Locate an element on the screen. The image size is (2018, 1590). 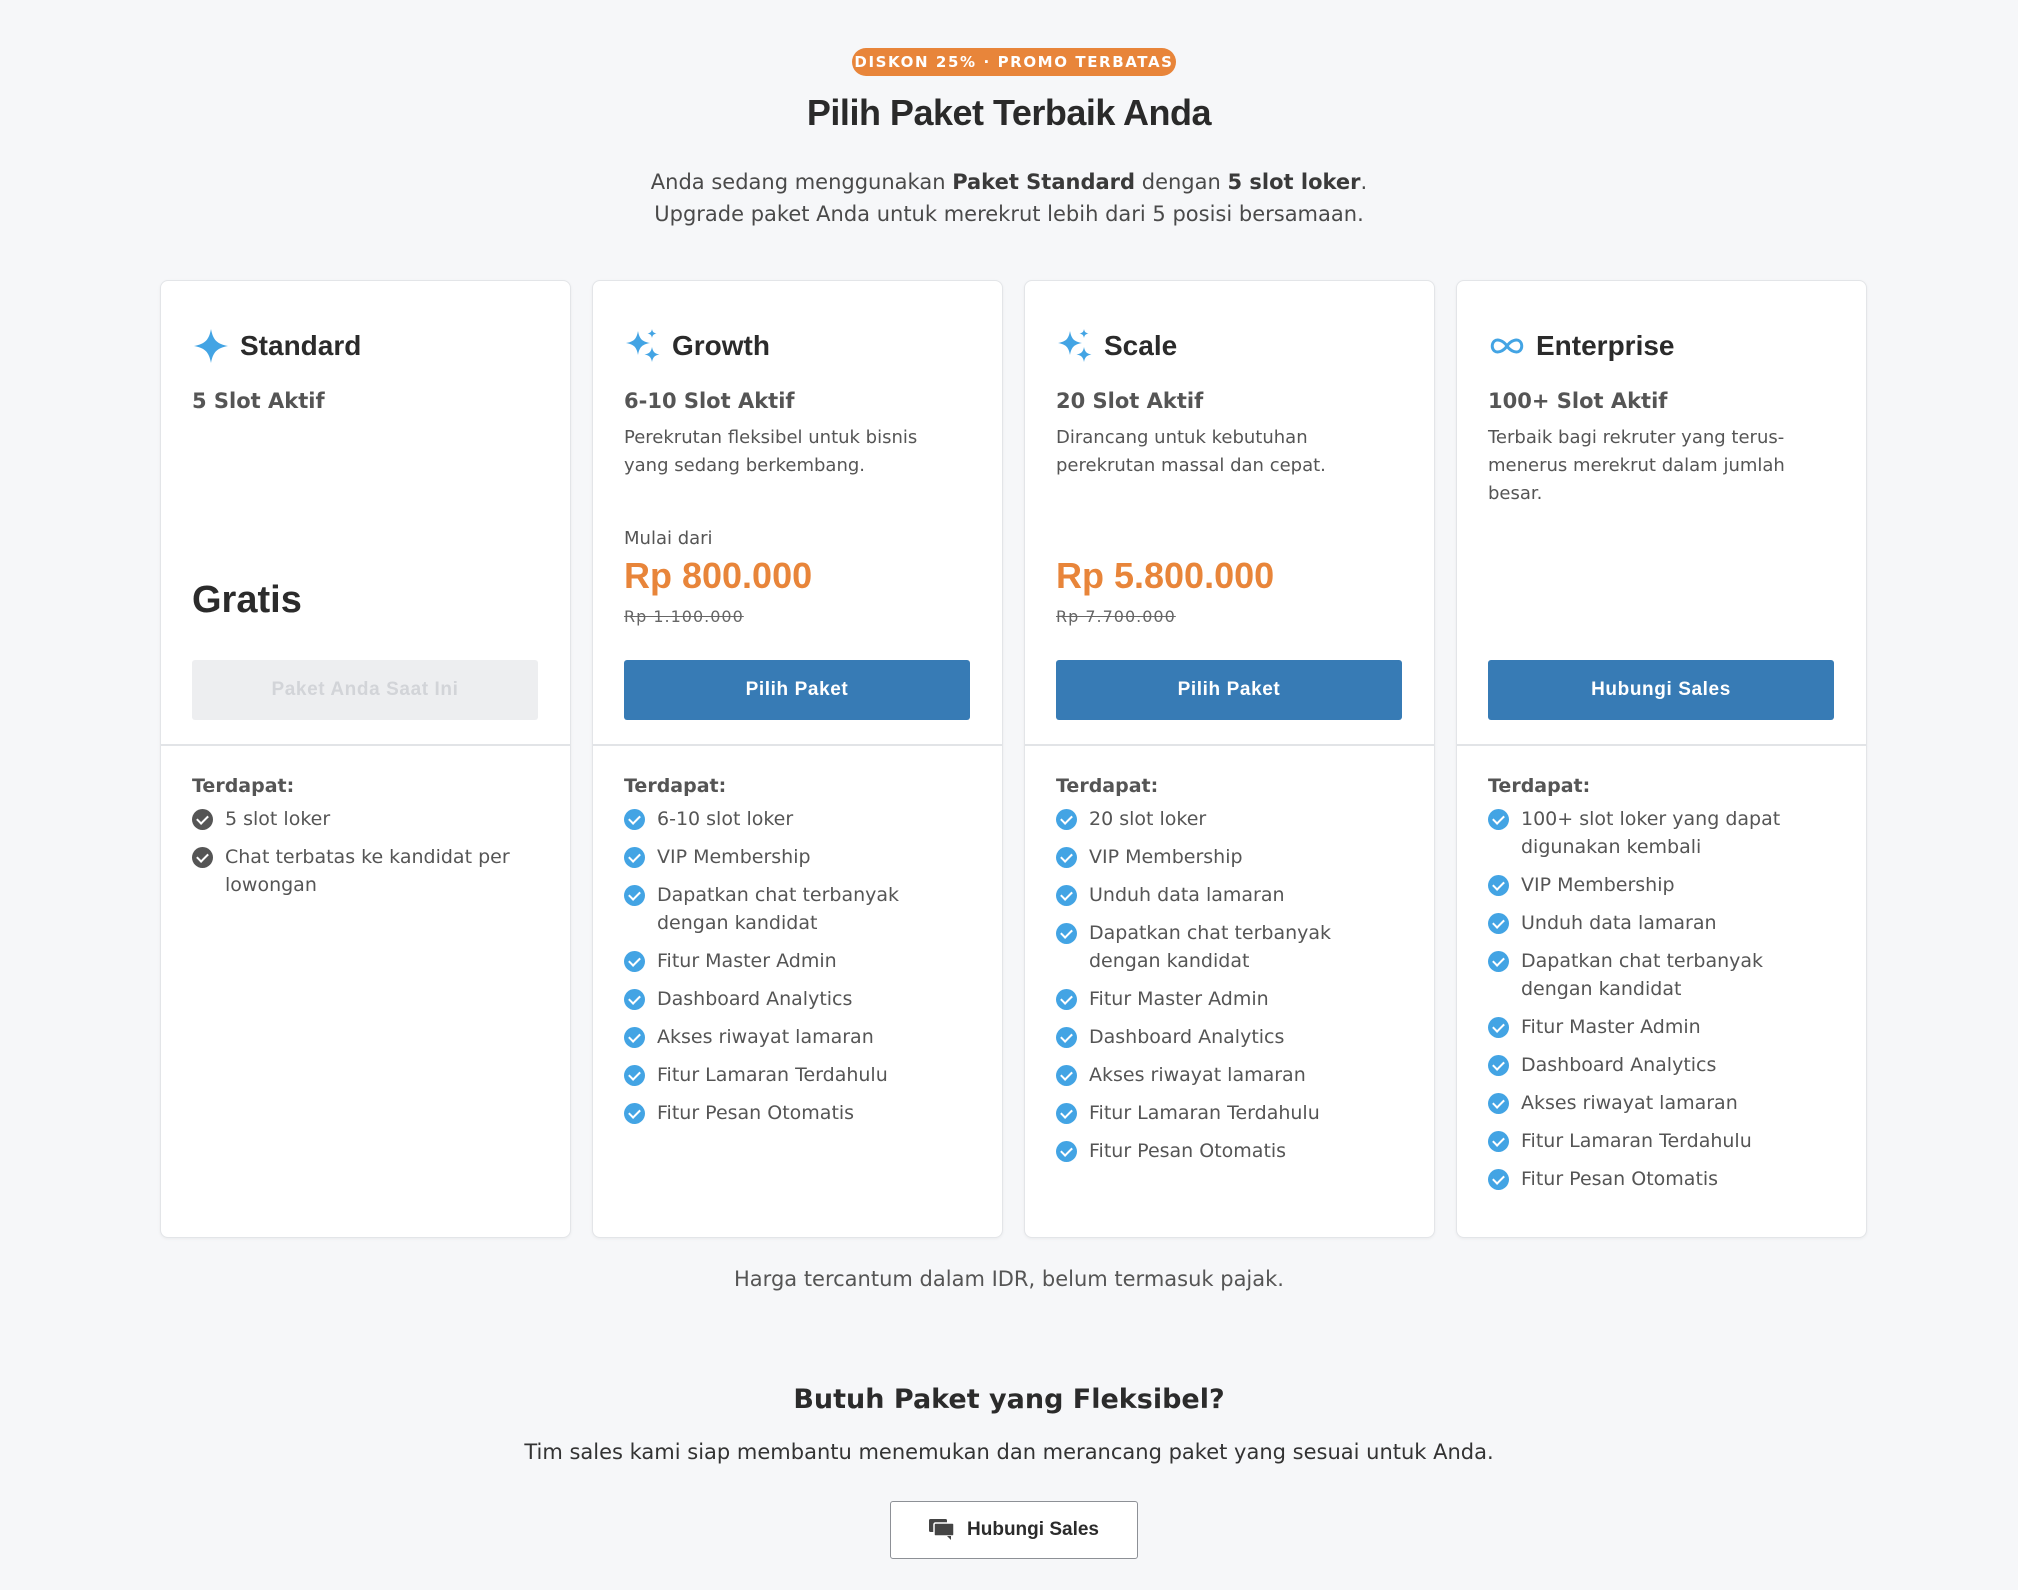
feature-item: 5 slot loker is located at coordinates (367, 819).